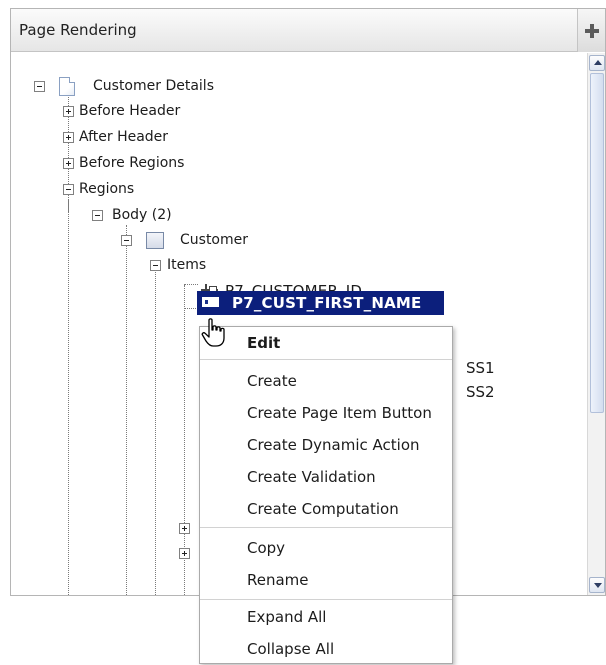 The image size is (606, 665). I want to click on tree-node-items: Items, so click(131, 266).